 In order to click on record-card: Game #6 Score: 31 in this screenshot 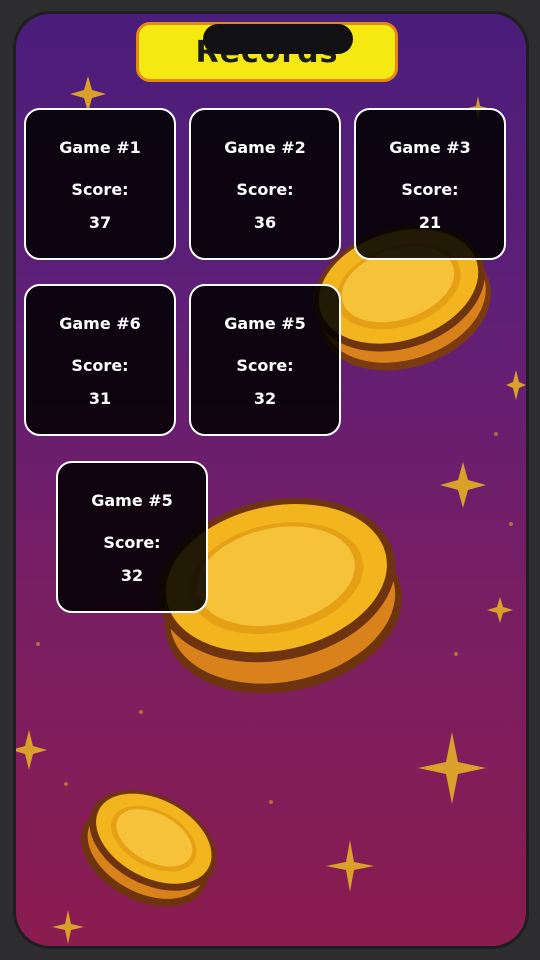, I will do `click(100, 360)`.